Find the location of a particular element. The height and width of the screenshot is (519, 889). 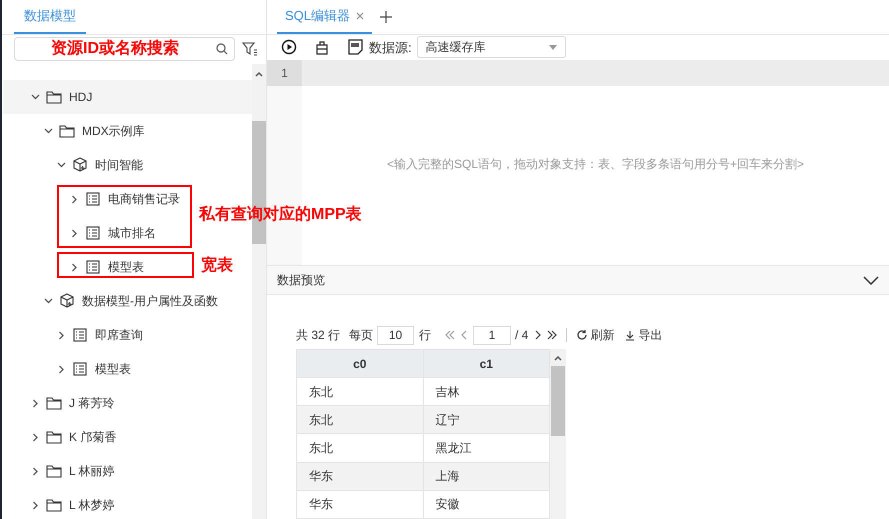

add-tab-icon is located at coordinates (386, 17).